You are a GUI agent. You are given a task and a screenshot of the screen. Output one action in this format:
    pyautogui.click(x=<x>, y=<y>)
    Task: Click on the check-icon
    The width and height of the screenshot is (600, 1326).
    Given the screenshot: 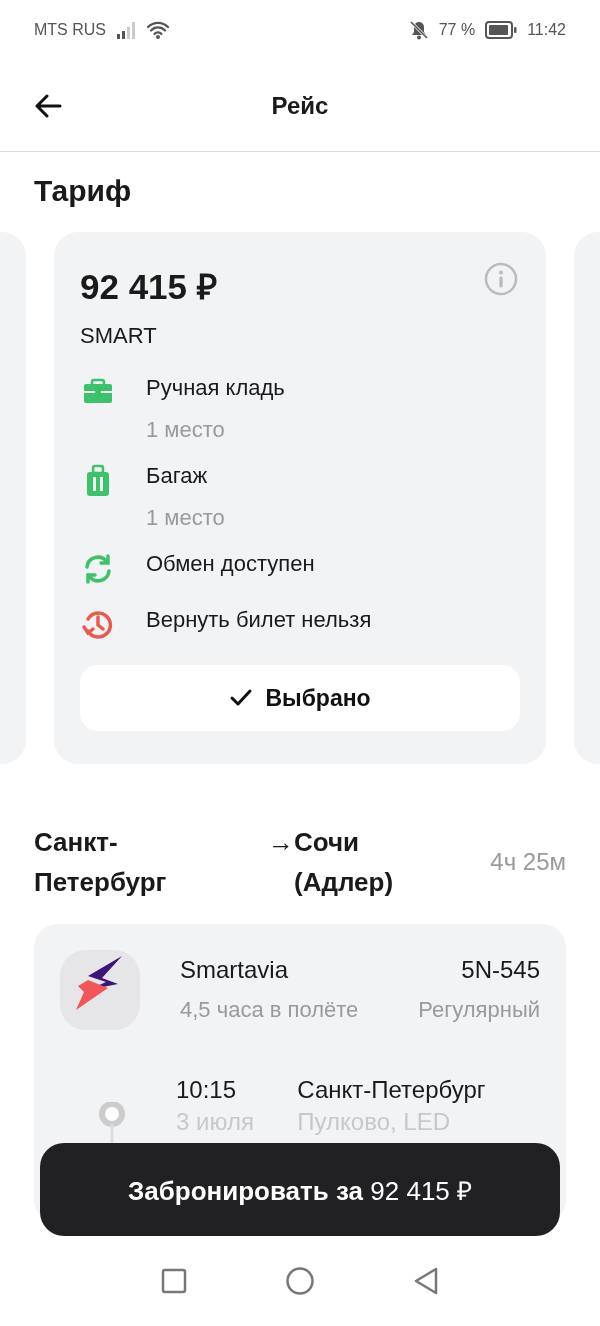 What is the action you would take?
    pyautogui.click(x=241, y=698)
    